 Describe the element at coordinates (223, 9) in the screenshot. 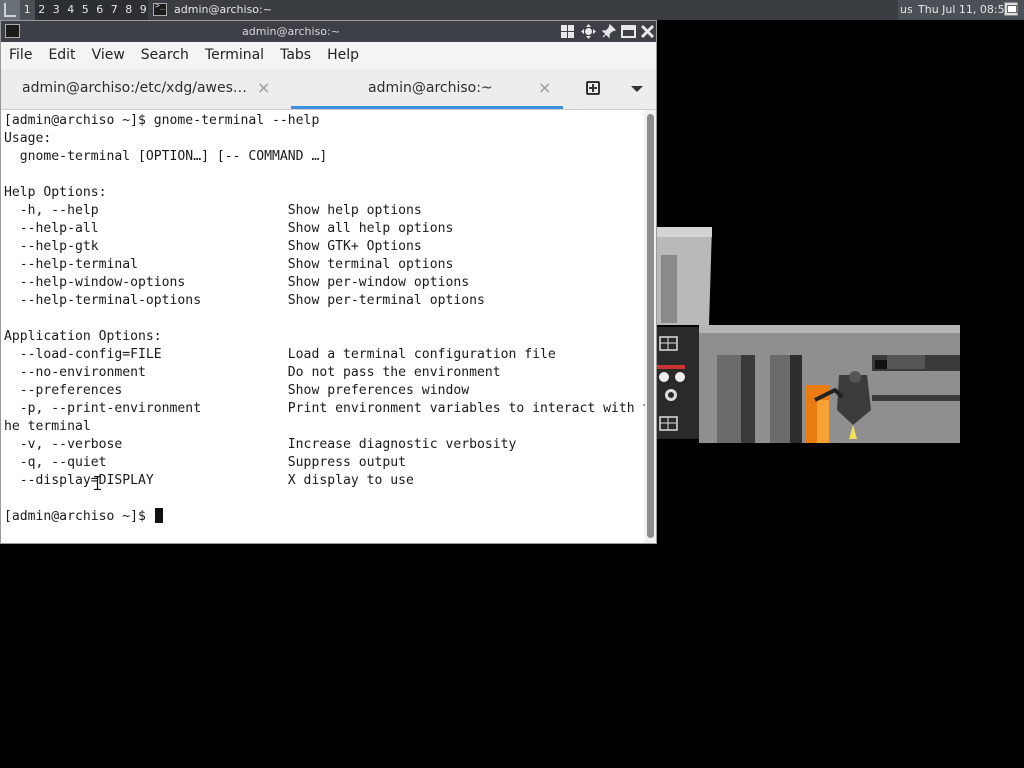

I see `tasklist-label: admin@archiso:~` at that location.